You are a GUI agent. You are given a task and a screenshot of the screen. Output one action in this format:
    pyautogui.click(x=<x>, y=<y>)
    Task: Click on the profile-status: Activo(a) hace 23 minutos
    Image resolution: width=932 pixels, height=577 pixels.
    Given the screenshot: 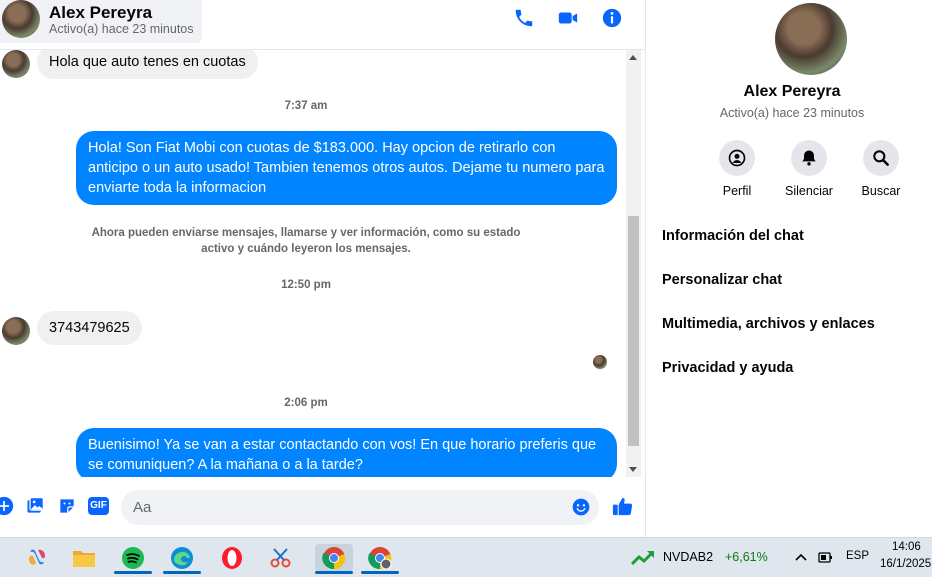 What is the action you would take?
    pyautogui.click(x=792, y=113)
    